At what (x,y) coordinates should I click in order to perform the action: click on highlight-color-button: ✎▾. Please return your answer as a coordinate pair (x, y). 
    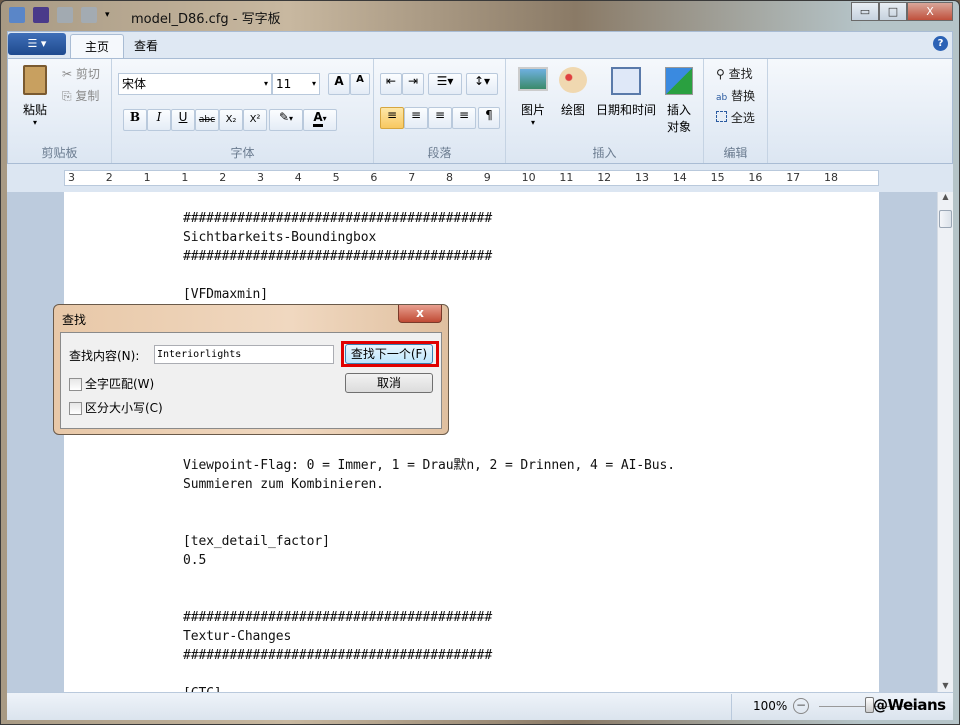
    Looking at the image, I should click on (286, 120).